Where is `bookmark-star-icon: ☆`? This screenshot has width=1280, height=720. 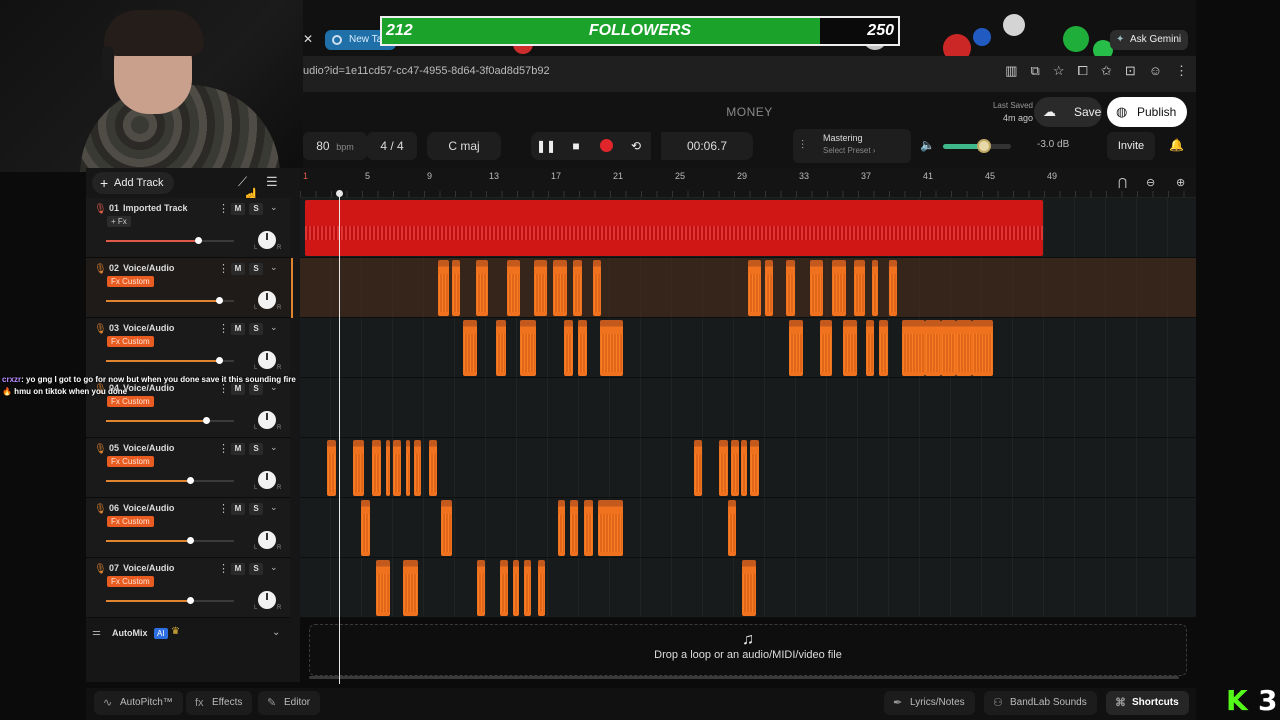 bookmark-star-icon: ☆ is located at coordinates (1059, 71).